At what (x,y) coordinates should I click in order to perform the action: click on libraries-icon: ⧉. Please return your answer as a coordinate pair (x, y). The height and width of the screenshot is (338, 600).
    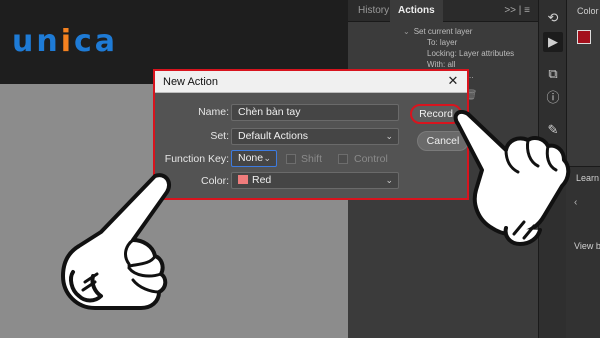
    Looking at the image, I should click on (553, 74).